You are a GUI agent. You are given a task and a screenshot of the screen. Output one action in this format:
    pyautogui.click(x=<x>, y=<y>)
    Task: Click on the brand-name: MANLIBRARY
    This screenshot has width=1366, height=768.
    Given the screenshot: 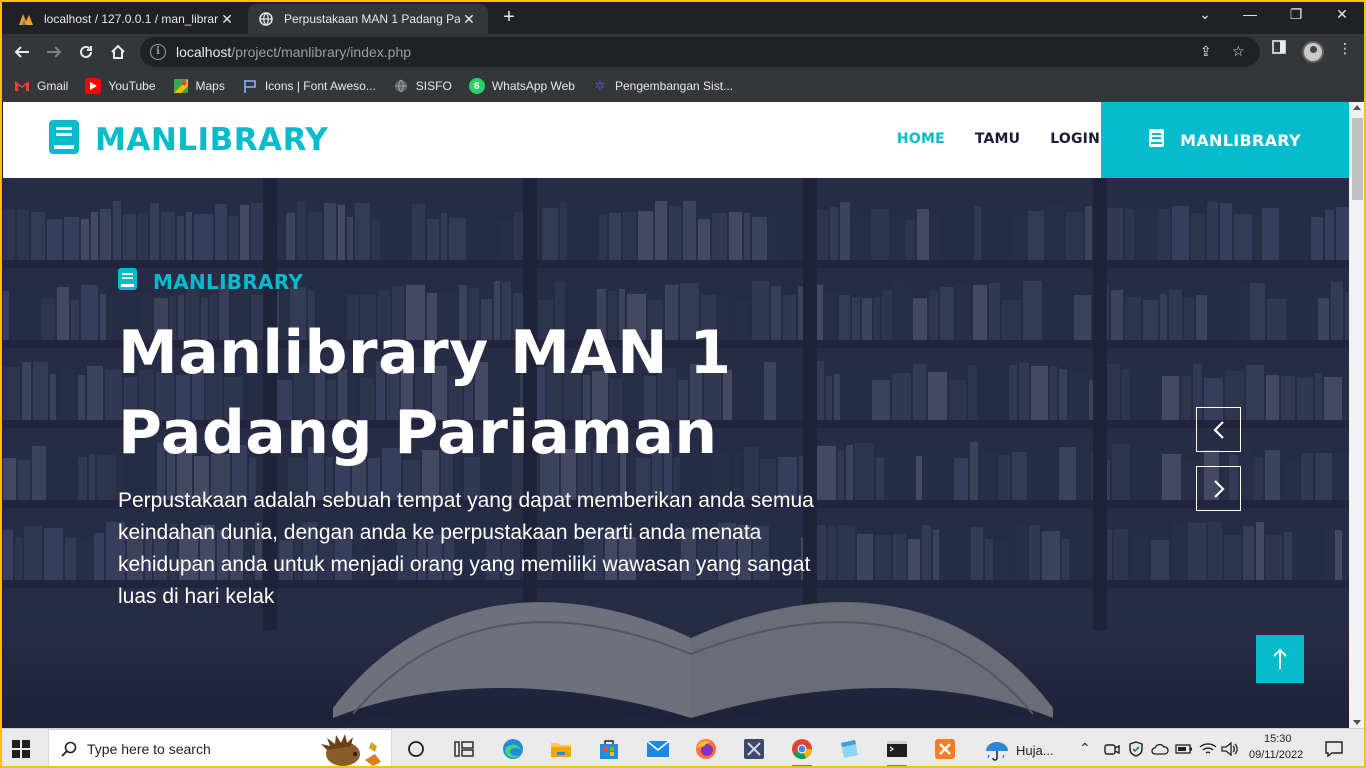 What is the action you would take?
    pyautogui.click(x=212, y=139)
    